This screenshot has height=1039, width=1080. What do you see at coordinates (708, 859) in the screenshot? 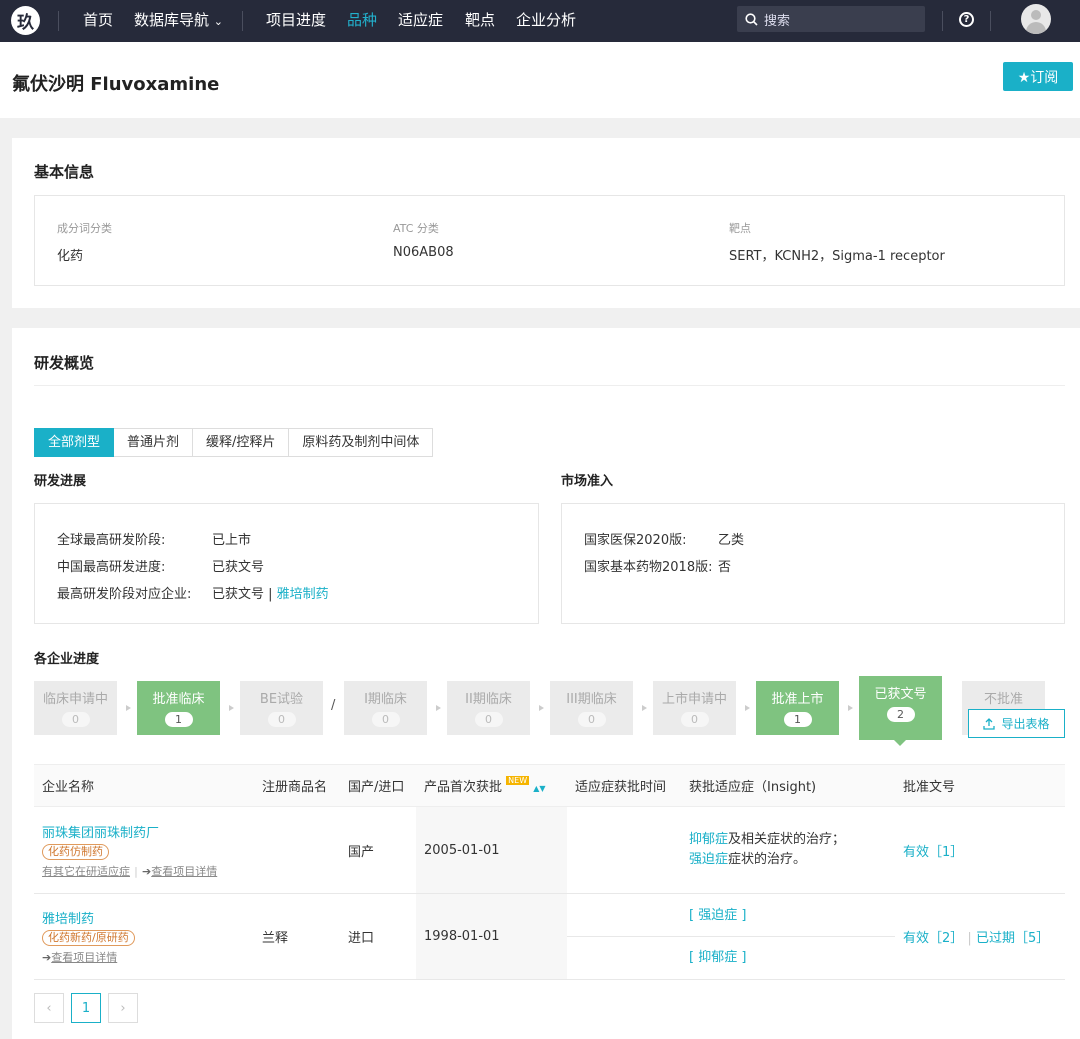
I see `indication-link: 强迫症` at bounding box center [708, 859].